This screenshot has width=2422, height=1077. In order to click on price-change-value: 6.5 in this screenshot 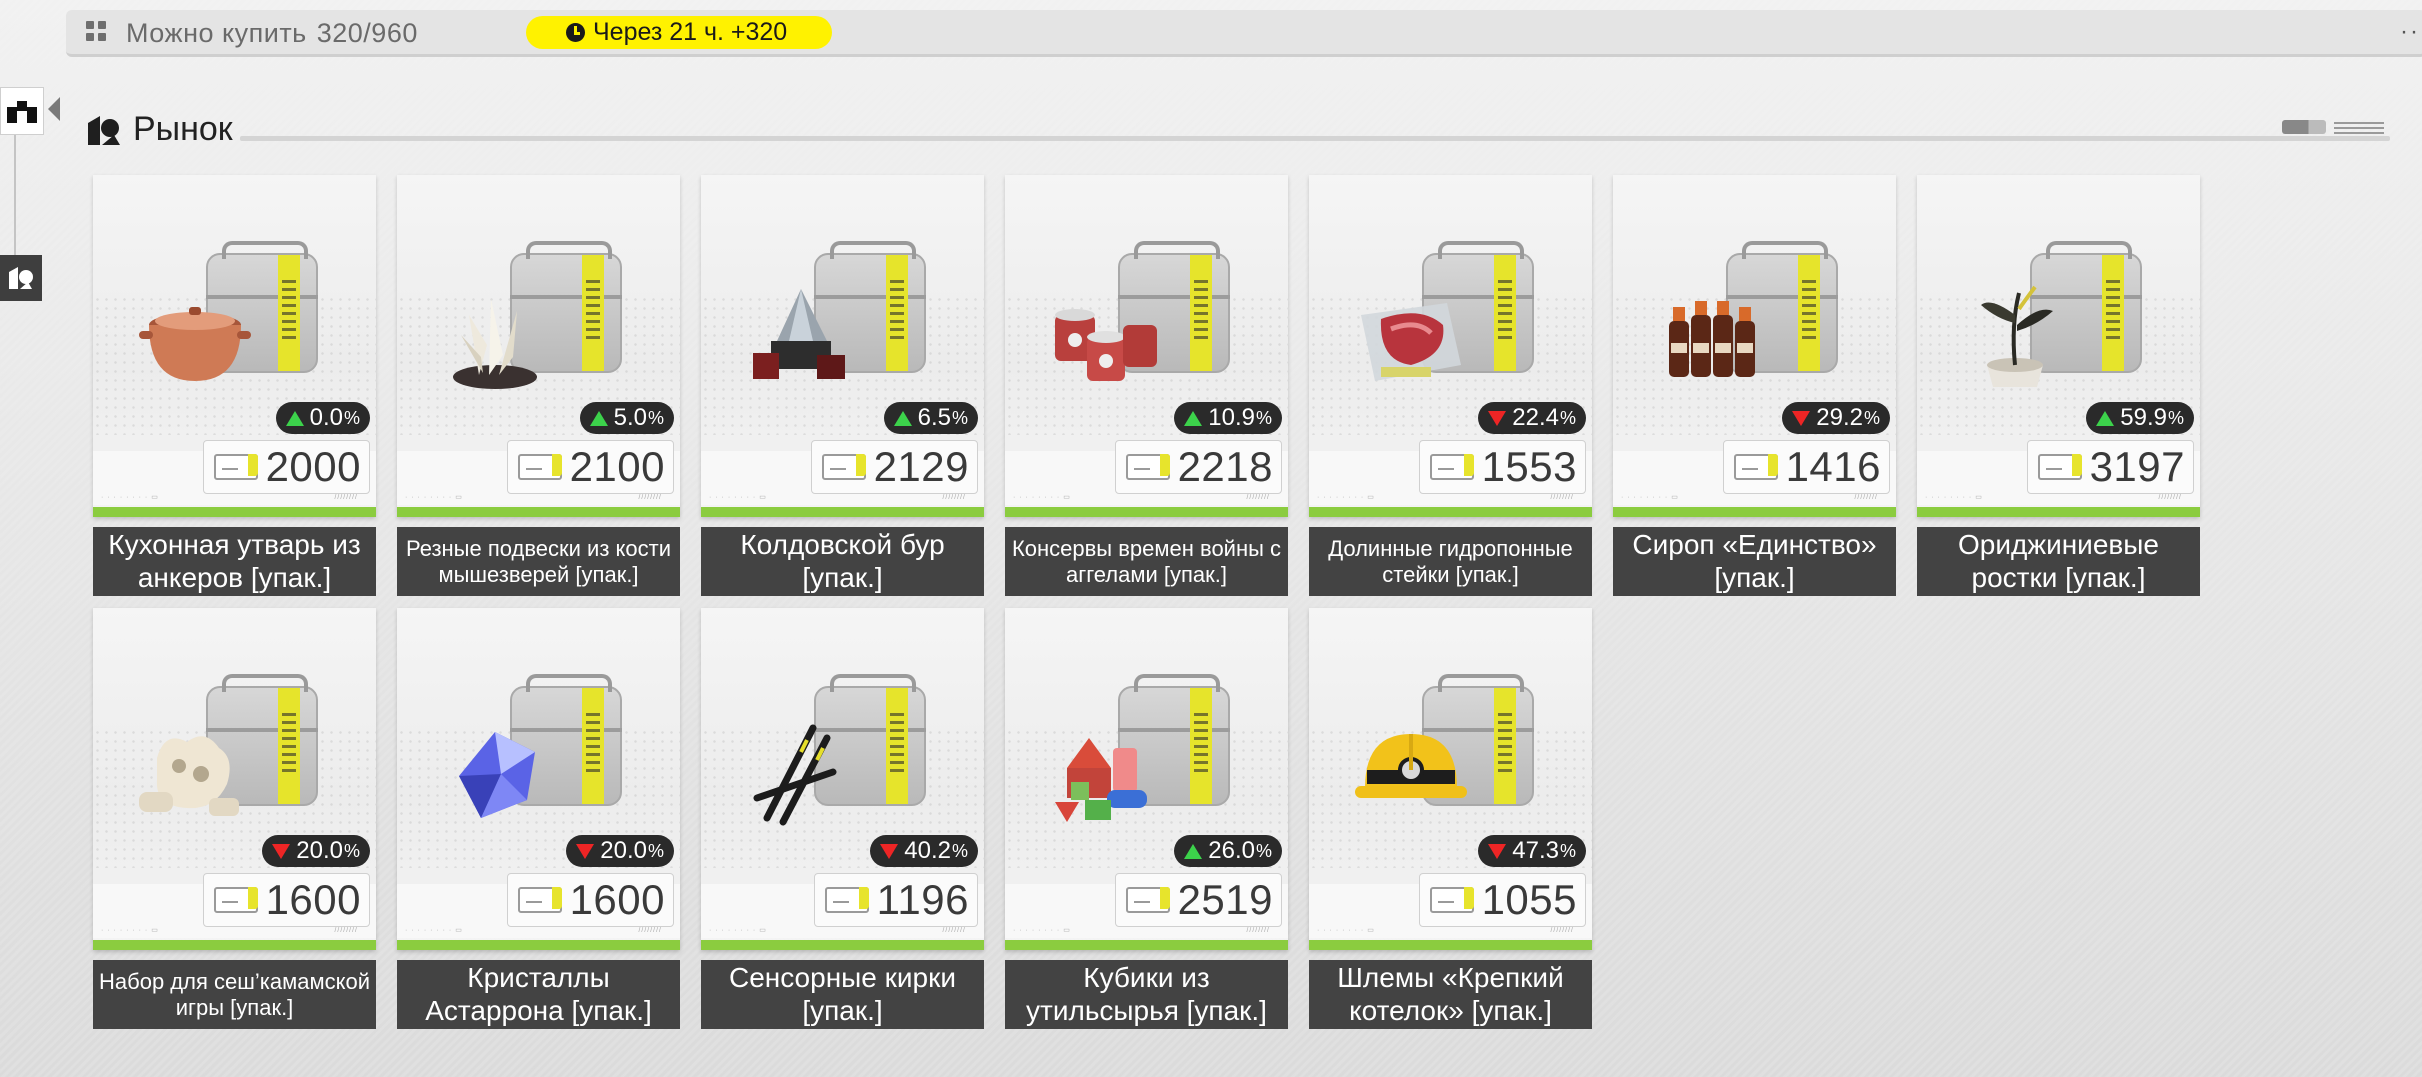, I will do `click(934, 417)`.